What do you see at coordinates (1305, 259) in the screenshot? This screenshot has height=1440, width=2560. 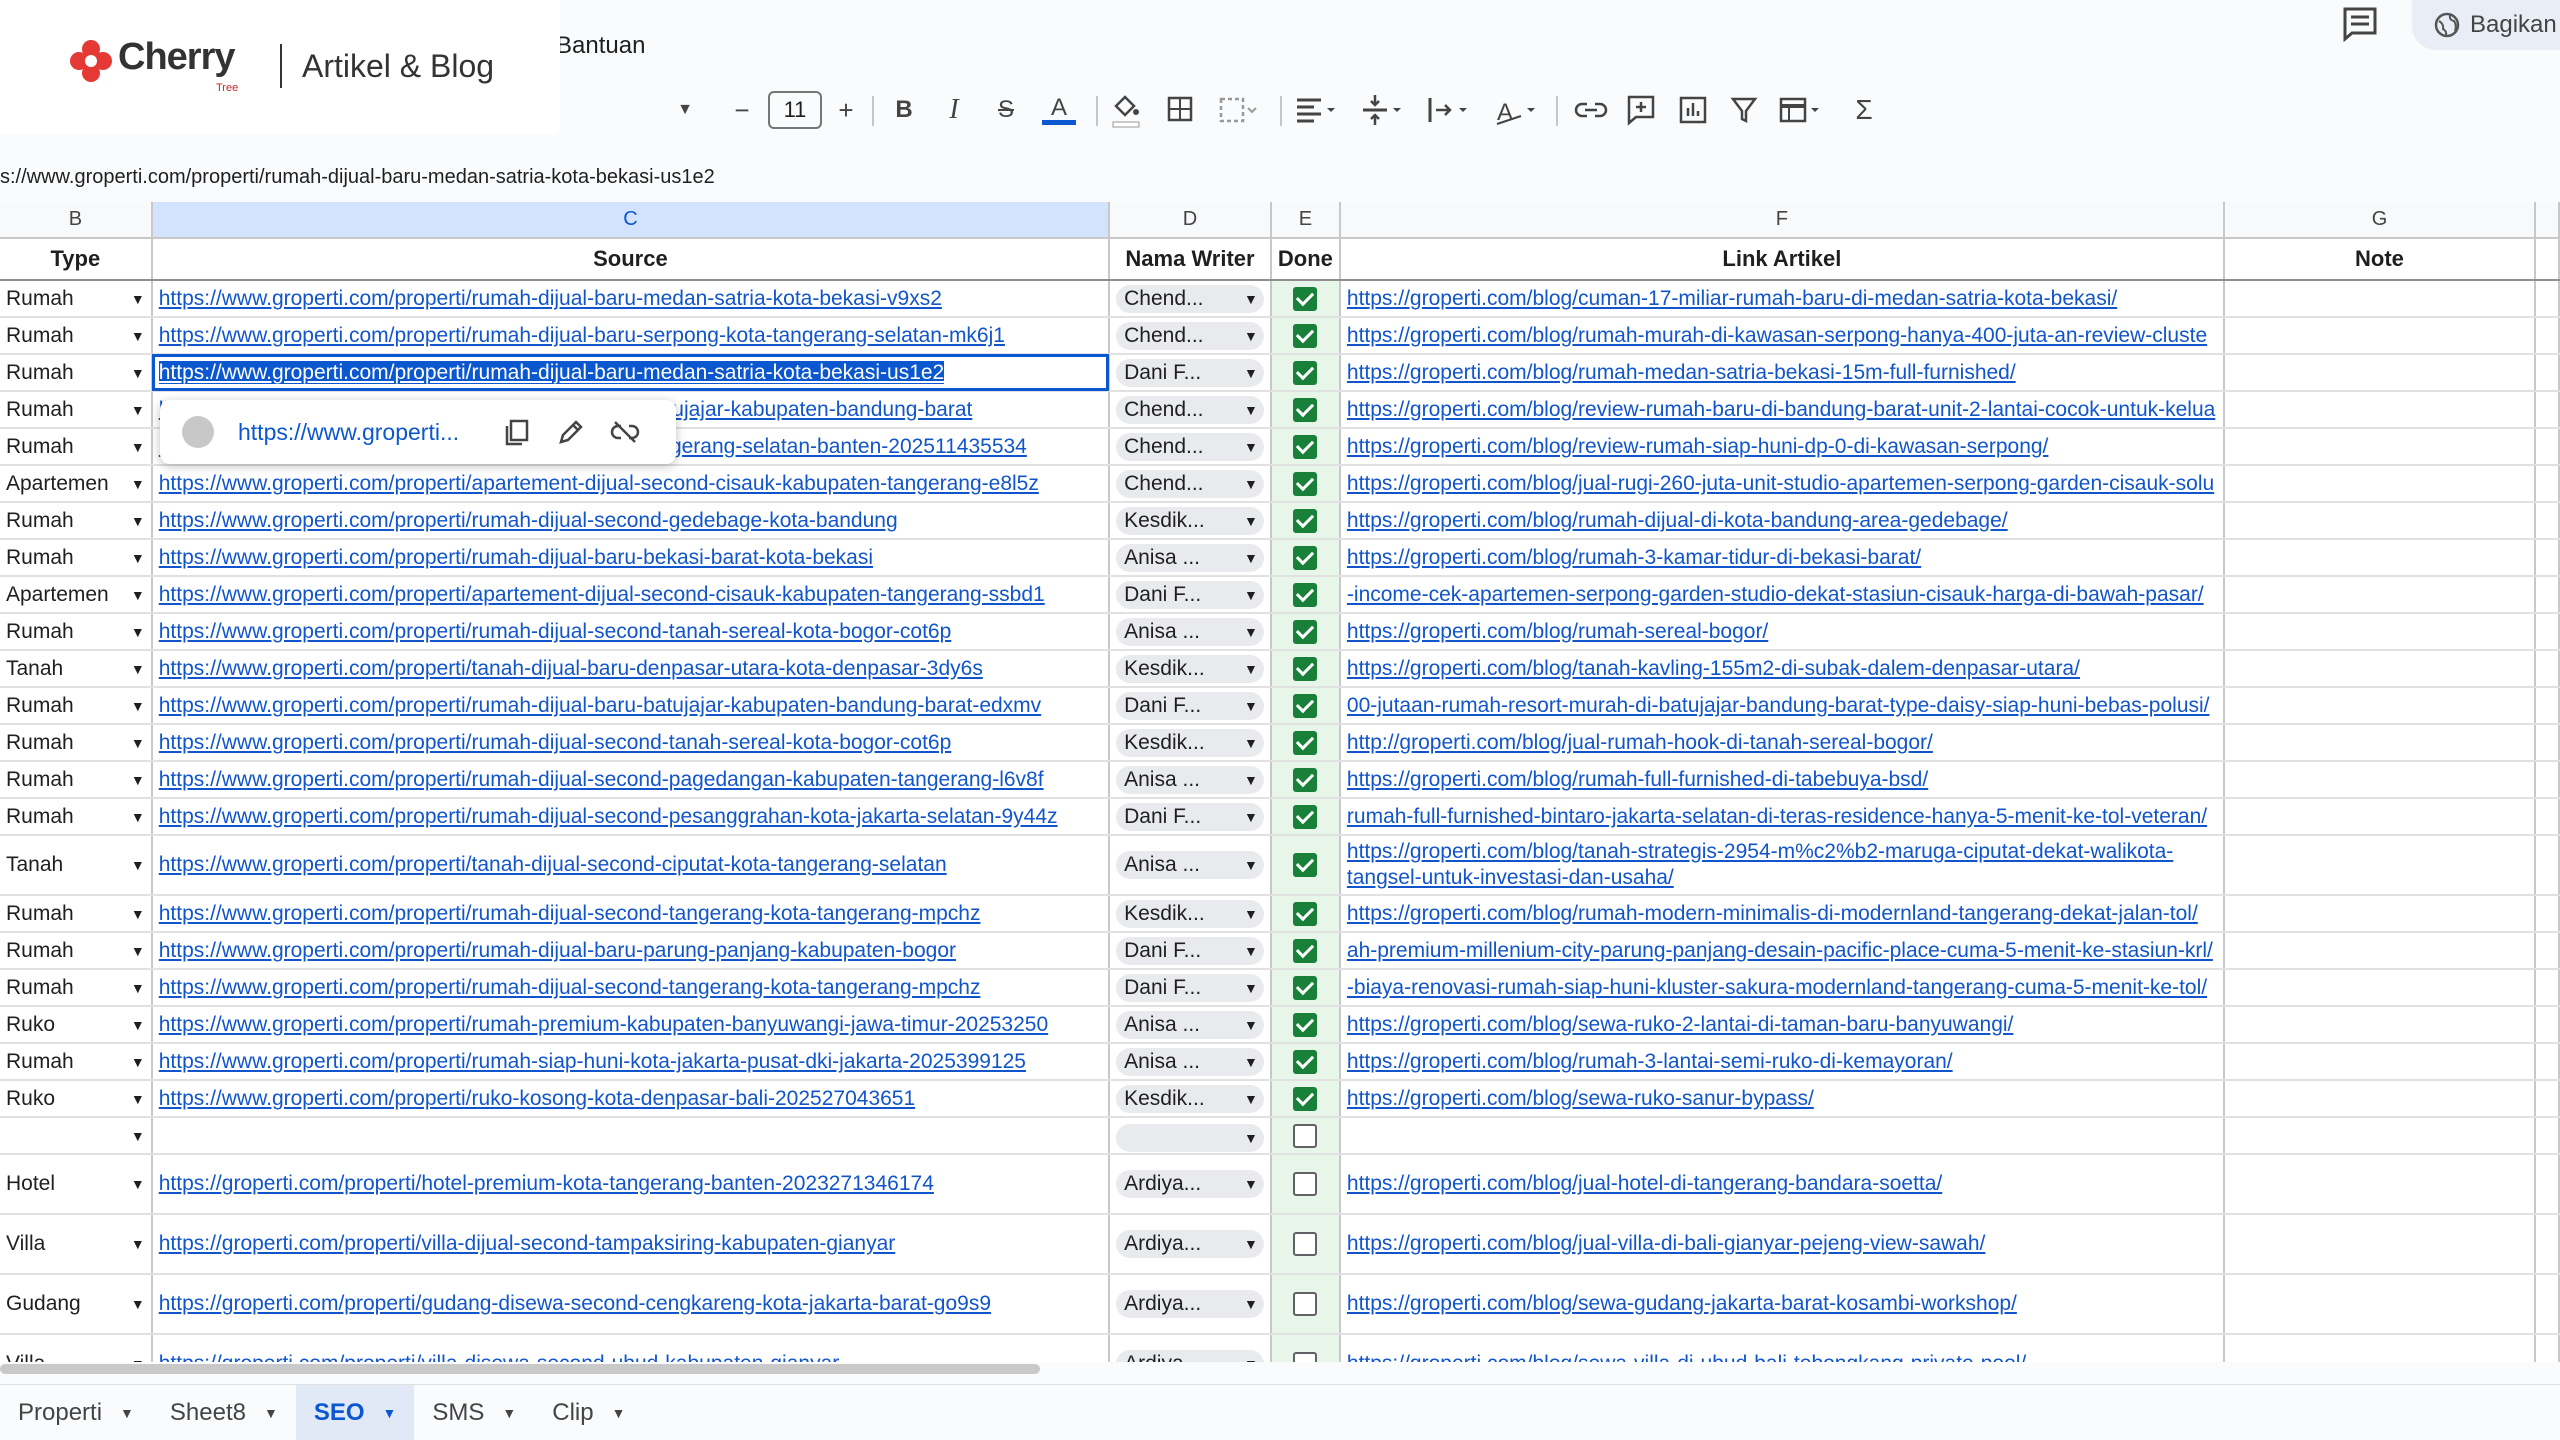 I see `header-done: Done` at bounding box center [1305, 259].